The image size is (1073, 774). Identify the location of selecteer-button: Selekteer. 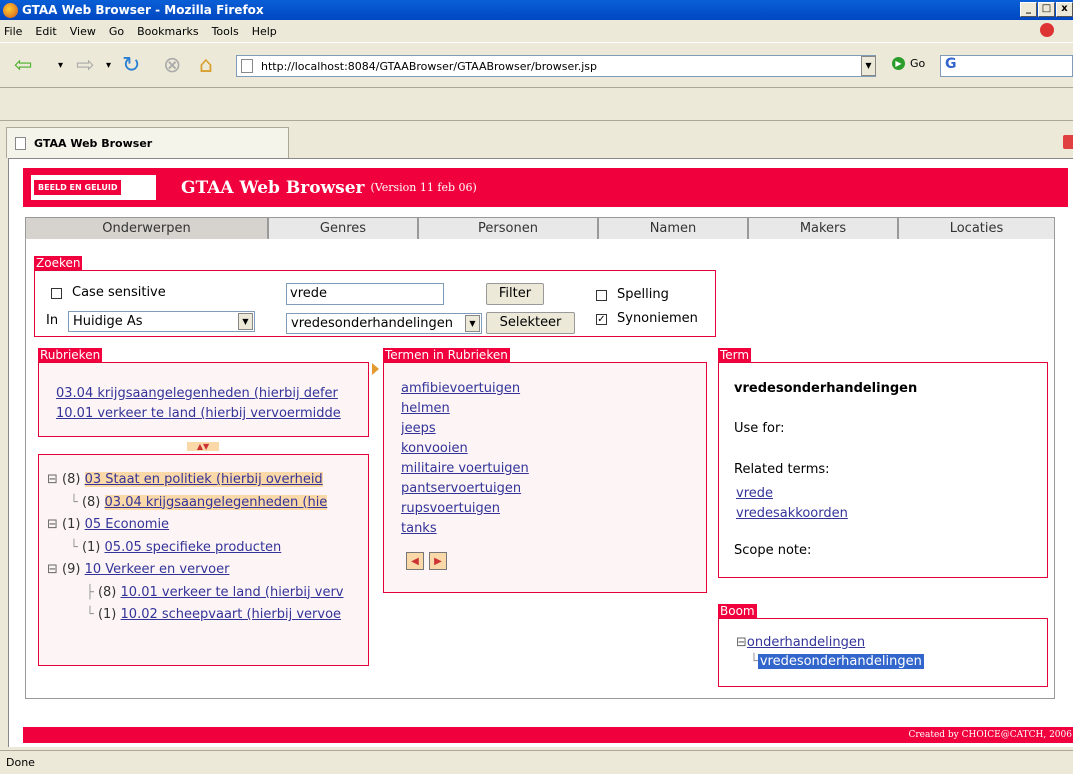
(530, 323).